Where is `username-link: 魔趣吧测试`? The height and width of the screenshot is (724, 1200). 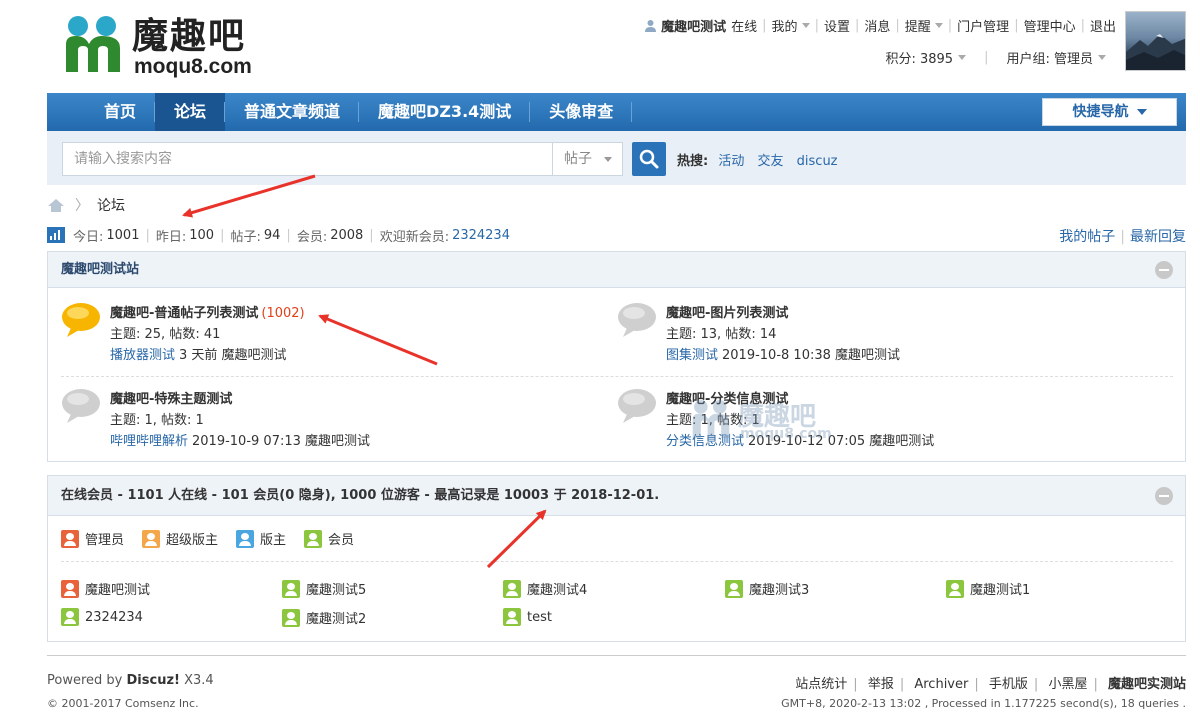 username-link: 魔趣吧测试 is located at coordinates (693, 25).